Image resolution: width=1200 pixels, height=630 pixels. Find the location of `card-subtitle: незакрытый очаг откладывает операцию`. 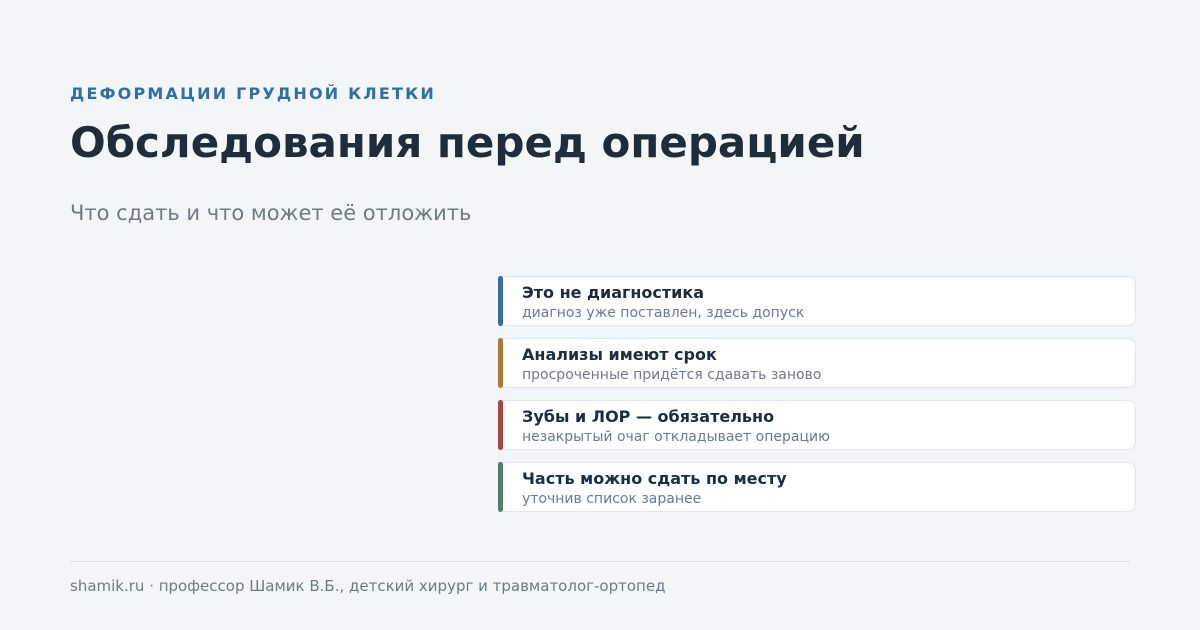

card-subtitle: незакрытый очаг откладывает операцию is located at coordinates (676, 437).